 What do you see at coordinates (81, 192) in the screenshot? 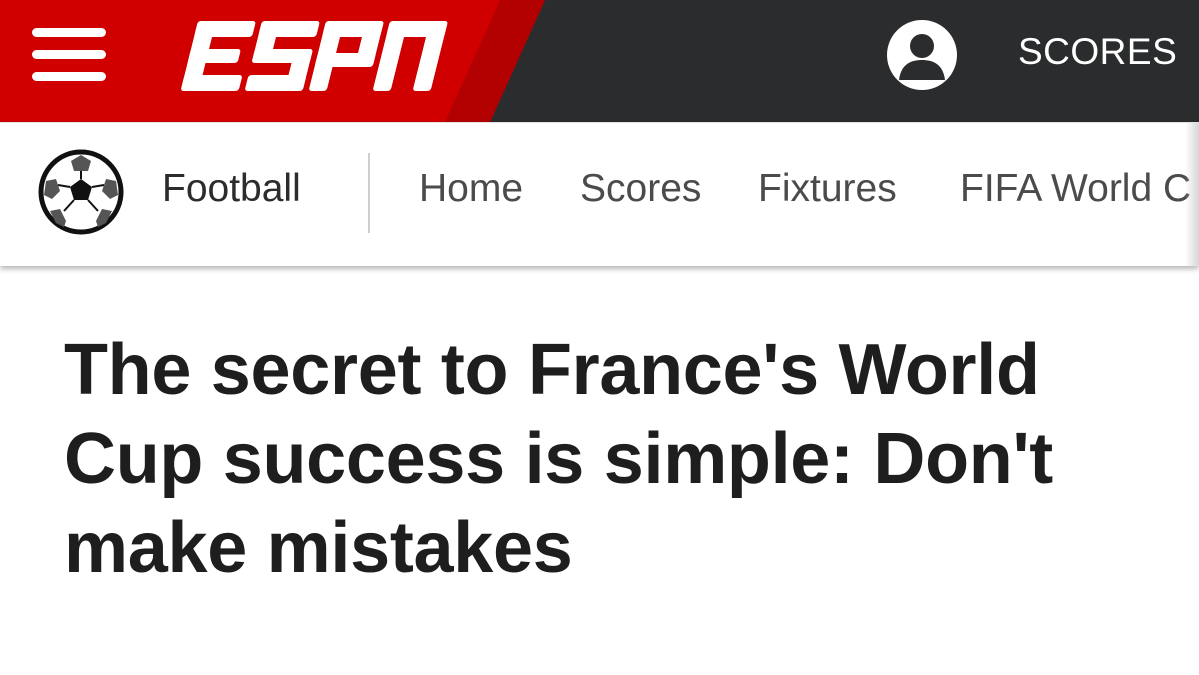
I see `soccer-ball-icon` at bounding box center [81, 192].